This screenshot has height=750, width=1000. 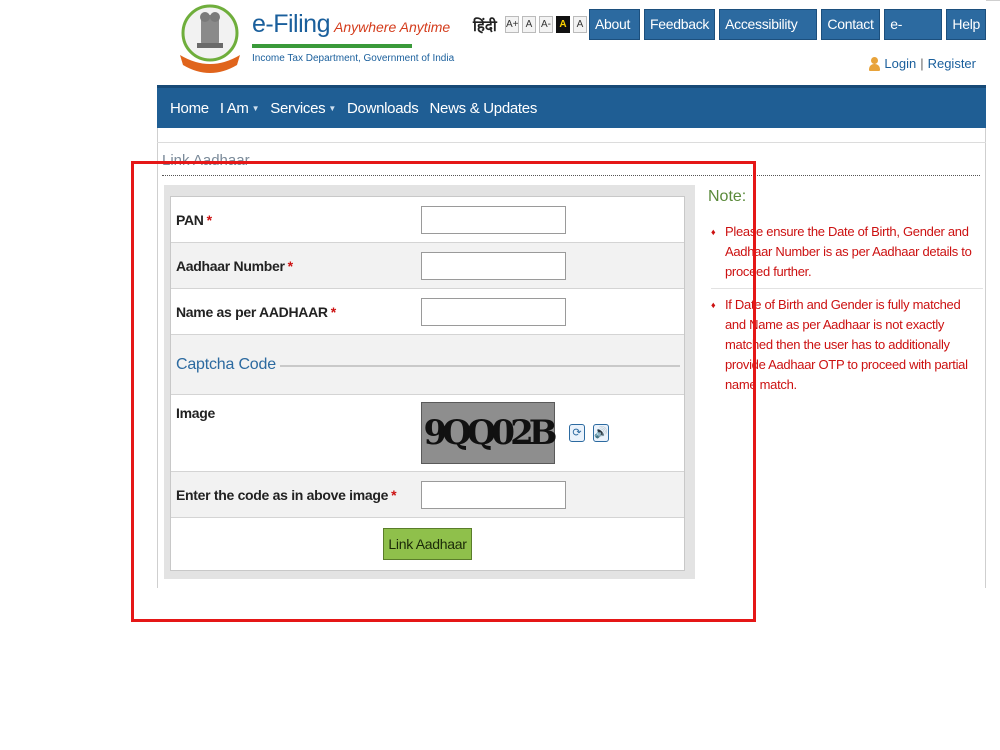 I want to click on contact-us-button: Contact Us, so click(x=851, y=35).